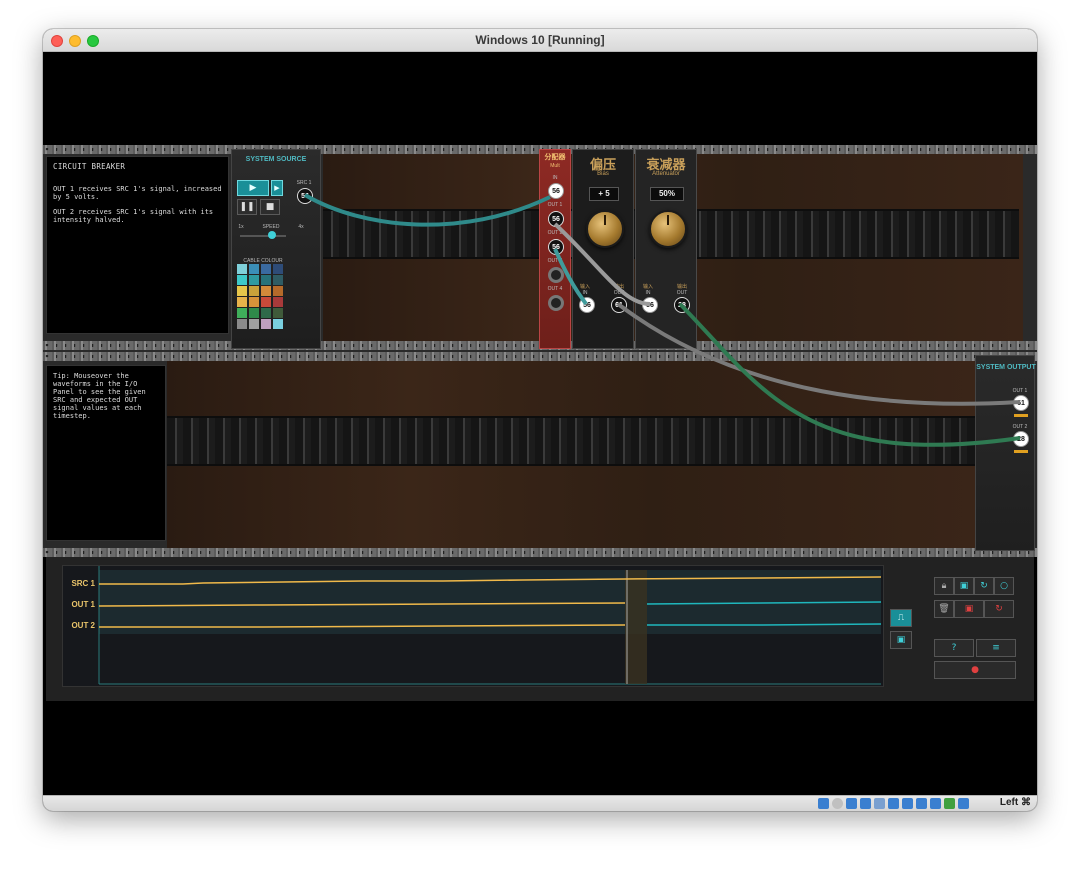  I want to click on help-button: ?, so click(954, 648).